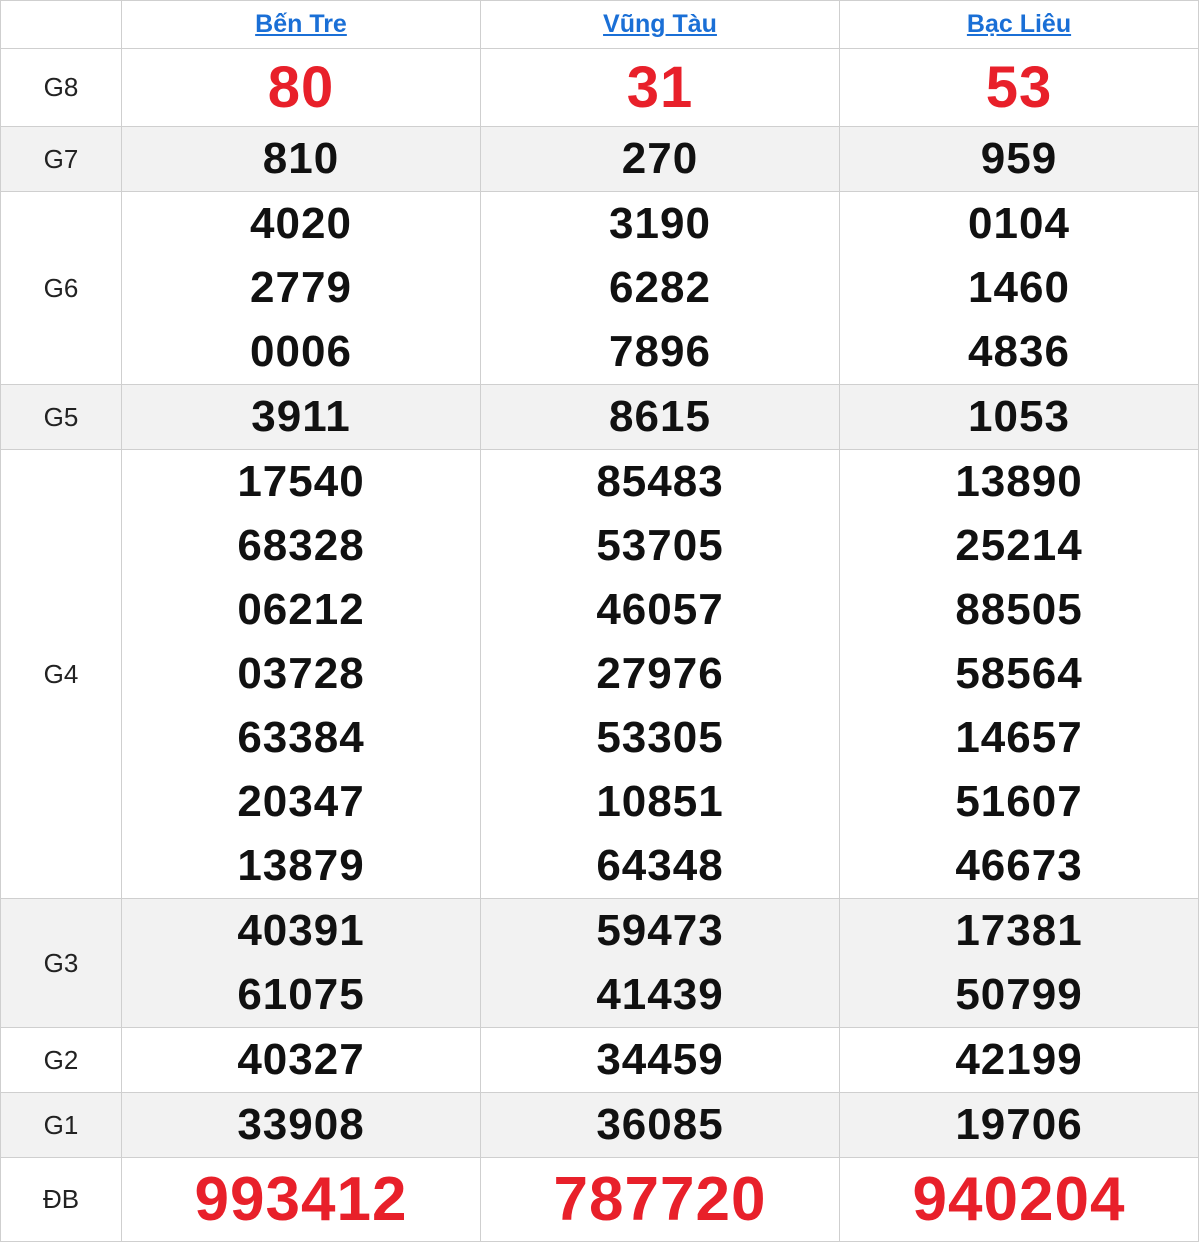 This screenshot has width=1200, height=1245. I want to click on prize-number: 0104, so click(1019, 223).